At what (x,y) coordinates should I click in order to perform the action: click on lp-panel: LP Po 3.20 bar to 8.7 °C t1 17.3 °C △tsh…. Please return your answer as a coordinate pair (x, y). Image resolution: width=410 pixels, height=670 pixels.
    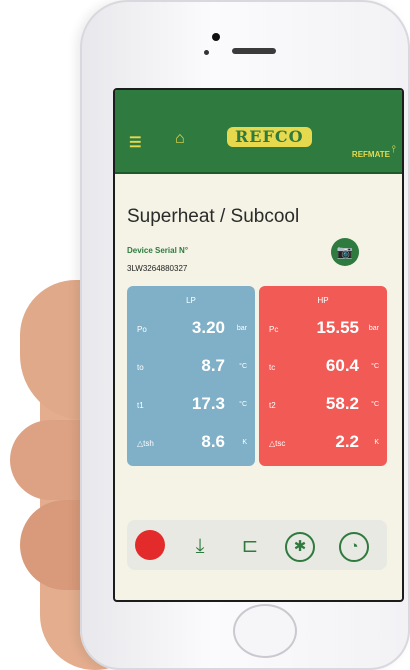
    Looking at the image, I should click on (191, 376).